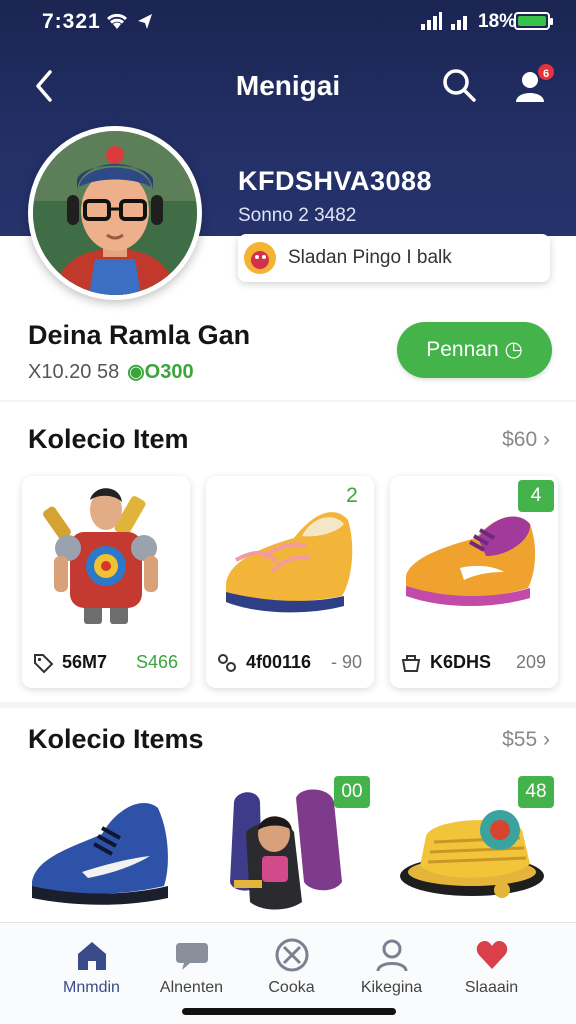 Image resolution: width=576 pixels, height=1024 pixels. I want to click on tab-label: Slaaain, so click(491, 987).